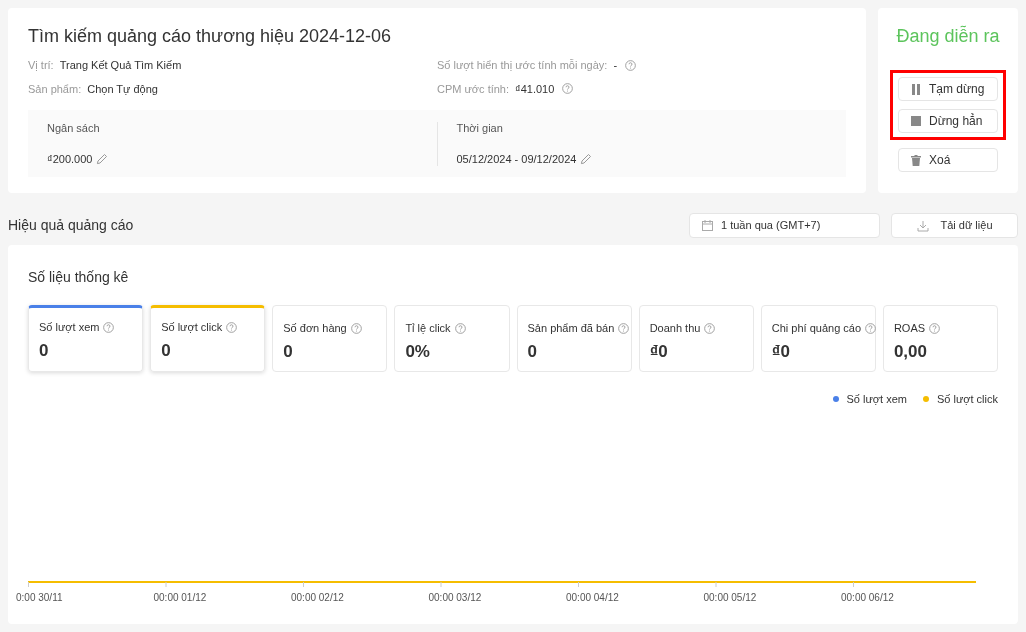 This screenshot has width=1026, height=632. Describe the element at coordinates (593, 598) in the screenshot. I see `axis-label: 00:00 04/12` at that location.